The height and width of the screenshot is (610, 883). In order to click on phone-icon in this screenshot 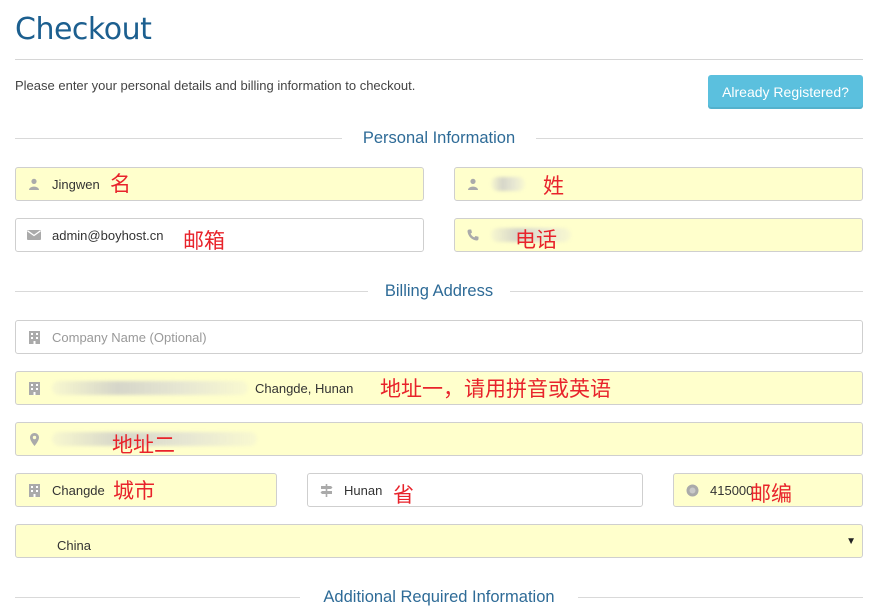, I will do `click(473, 235)`.